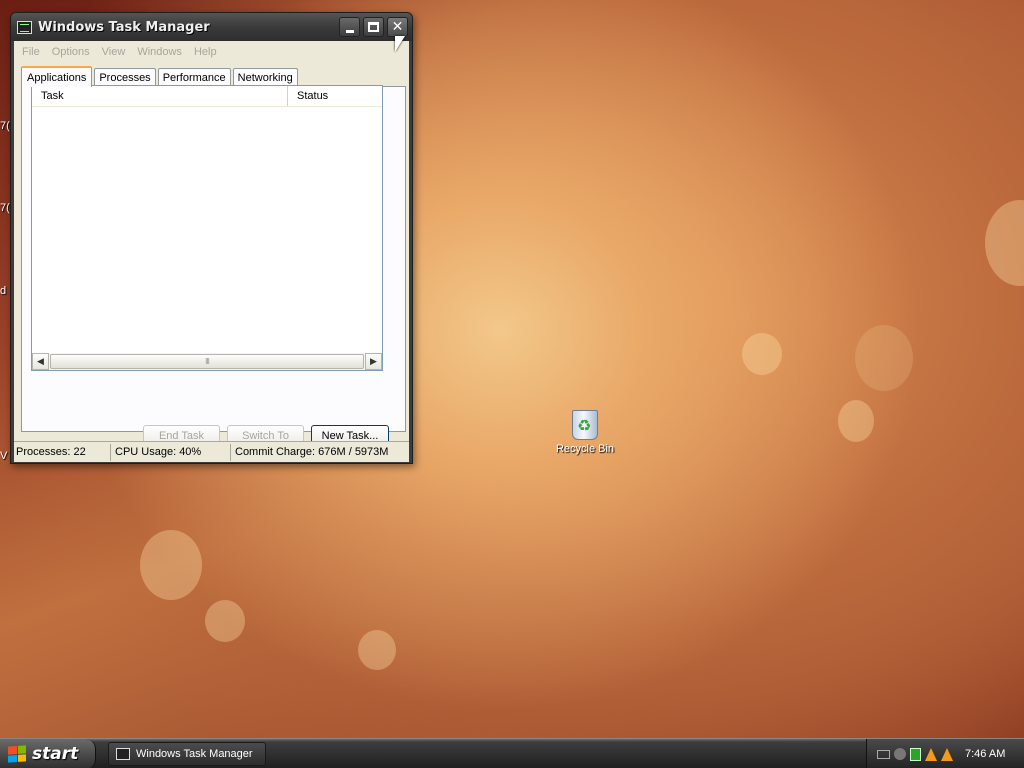  I want to click on network-icon, so click(915, 754).